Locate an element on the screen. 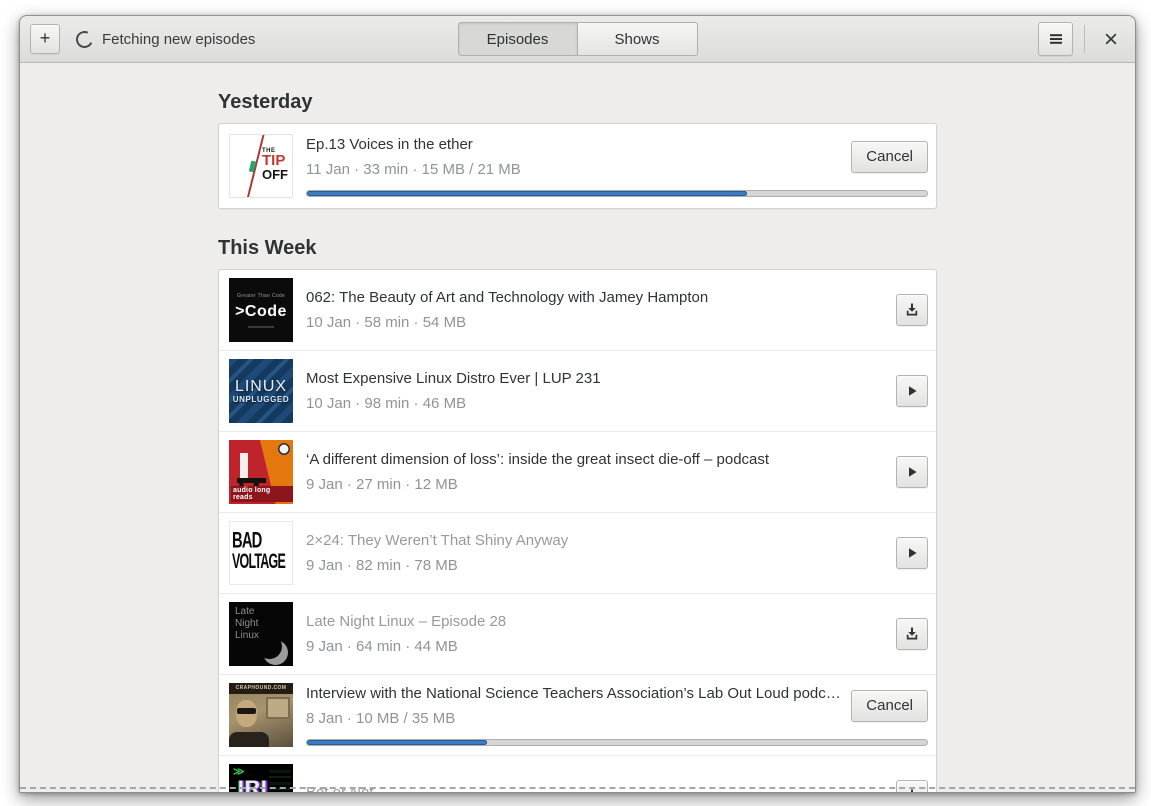 This screenshot has width=1151, height=806. podcast-artwork-audio-long-reads: audio long reads is located at coordinates (261, 472).